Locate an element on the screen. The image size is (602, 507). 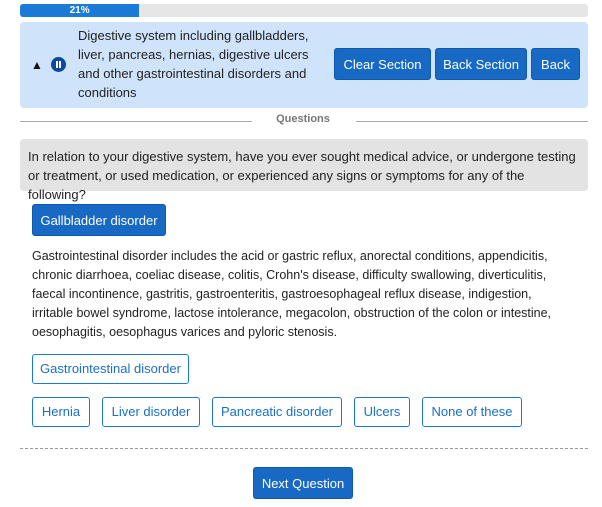
gastrointestinal-disorder-option: Gastrointestinal disorder is located at coordinates (110, 369).